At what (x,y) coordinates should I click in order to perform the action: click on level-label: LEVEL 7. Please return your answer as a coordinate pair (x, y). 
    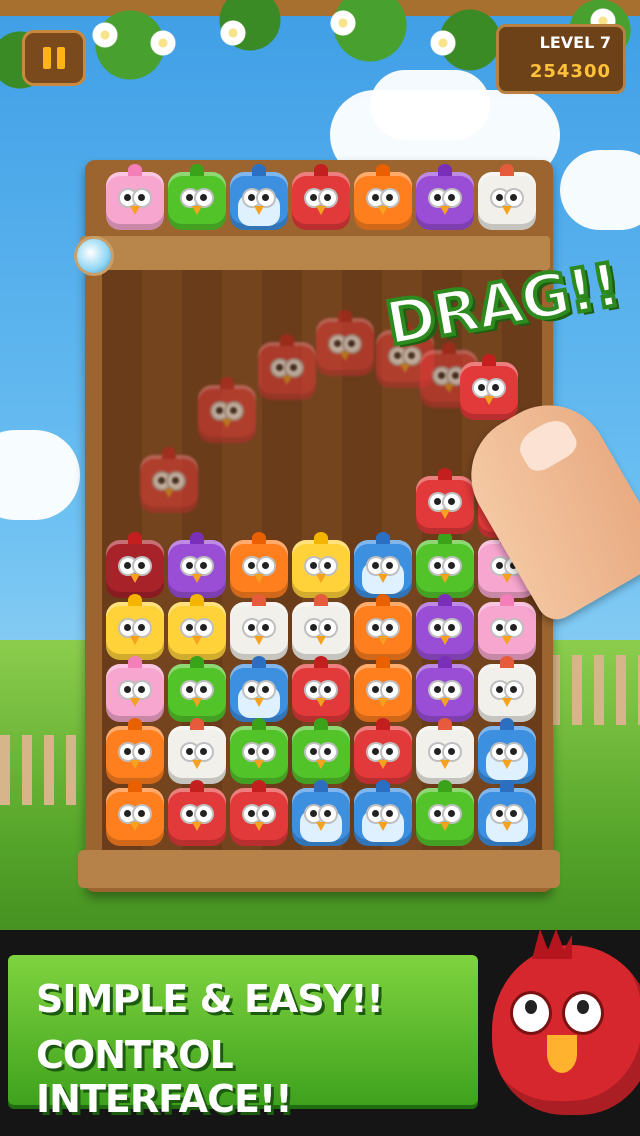
    Looking at the image, I should click on (575, 42).